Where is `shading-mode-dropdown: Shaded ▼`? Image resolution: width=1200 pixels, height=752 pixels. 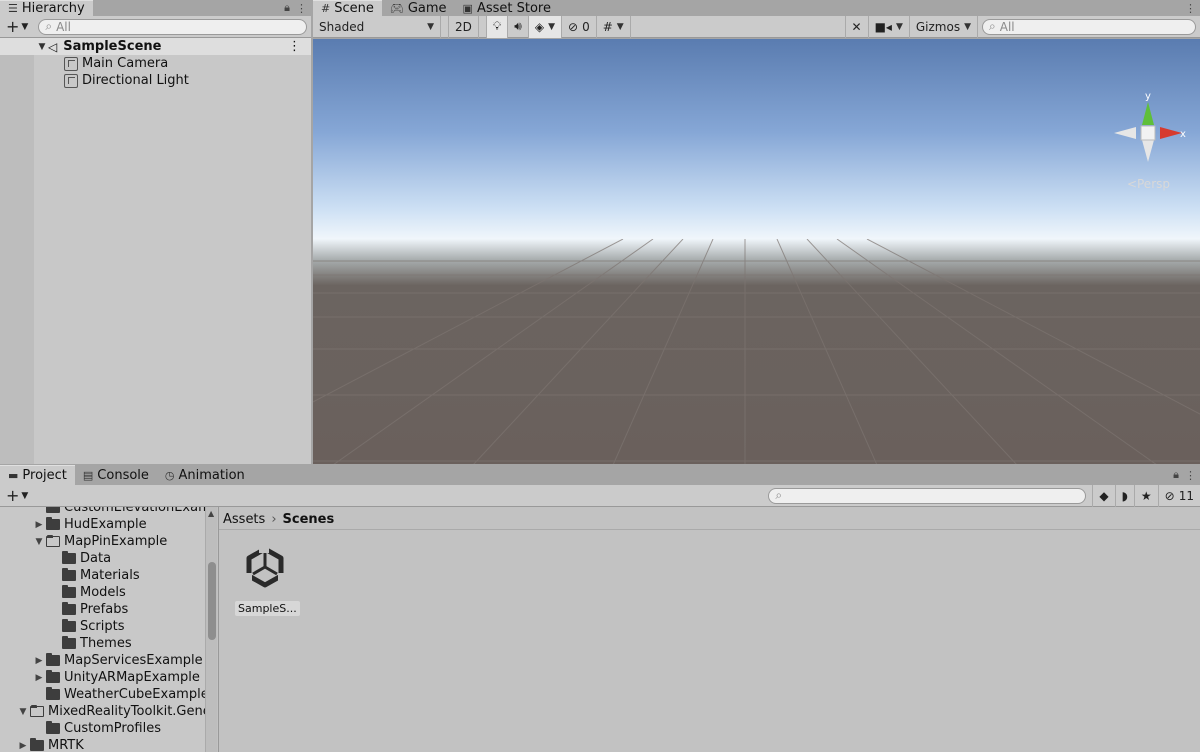
shading-mode-dropdown: Shaded ▼ is located at coordinates (377, 26).